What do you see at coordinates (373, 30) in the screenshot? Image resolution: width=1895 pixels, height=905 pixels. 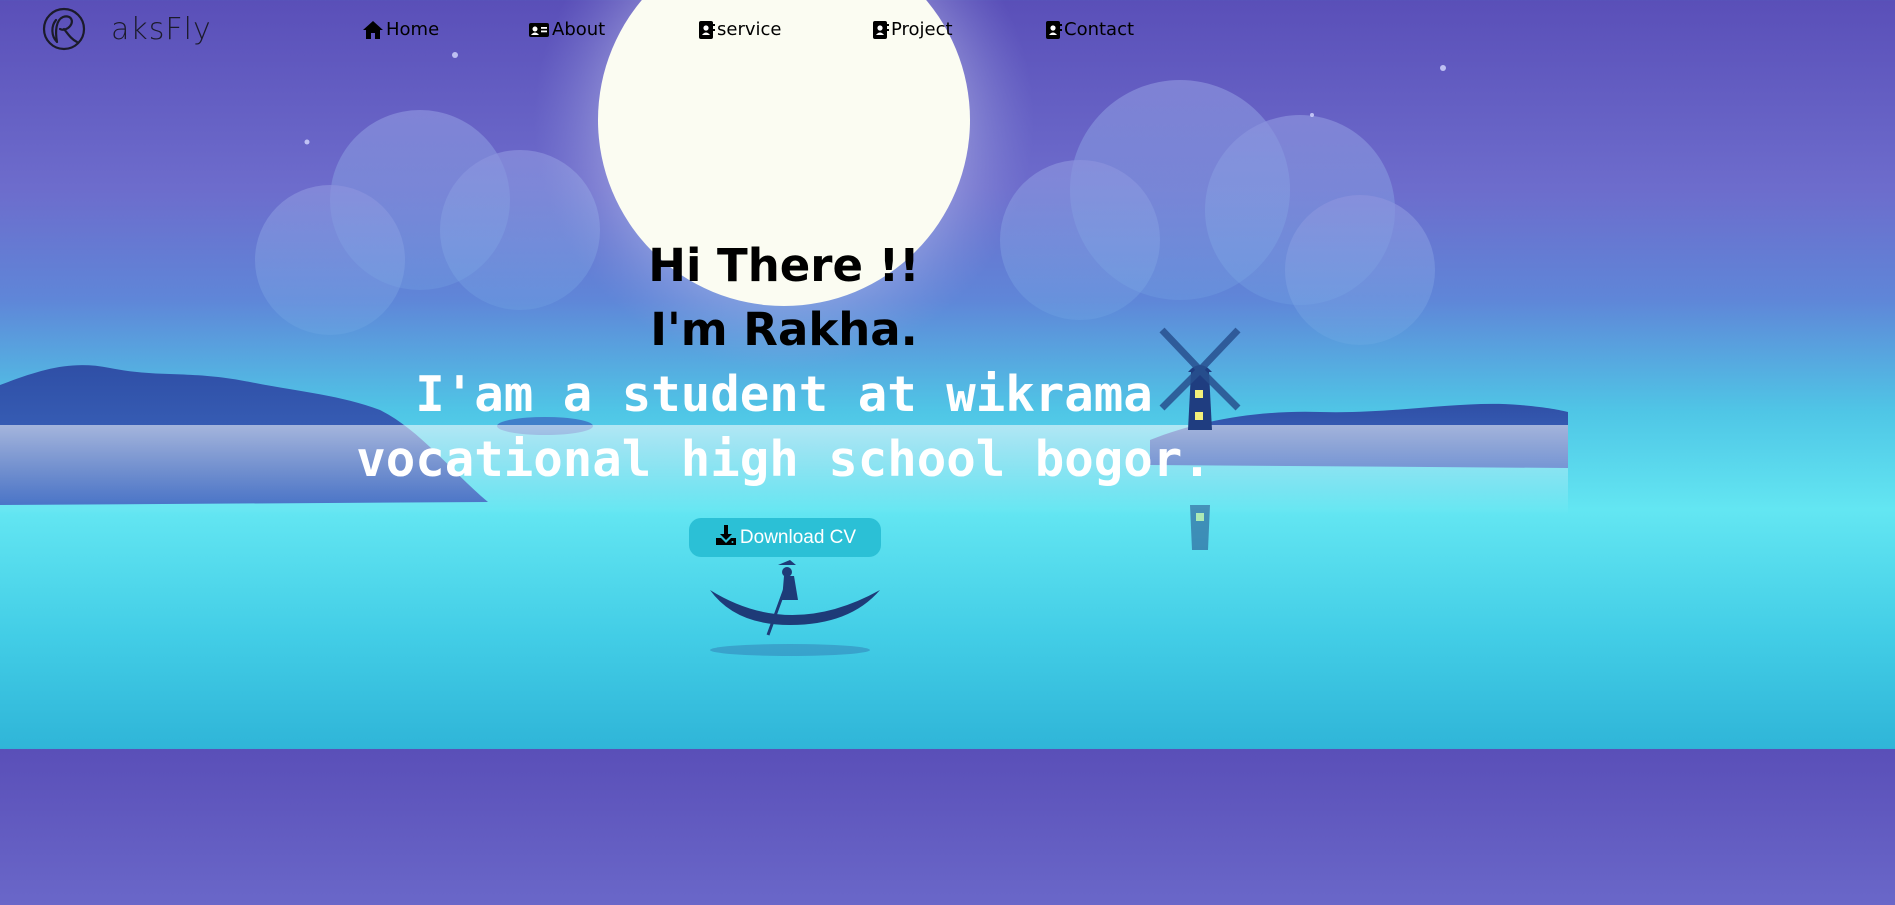 I see `home-icon` at bounding box center [373, 30].